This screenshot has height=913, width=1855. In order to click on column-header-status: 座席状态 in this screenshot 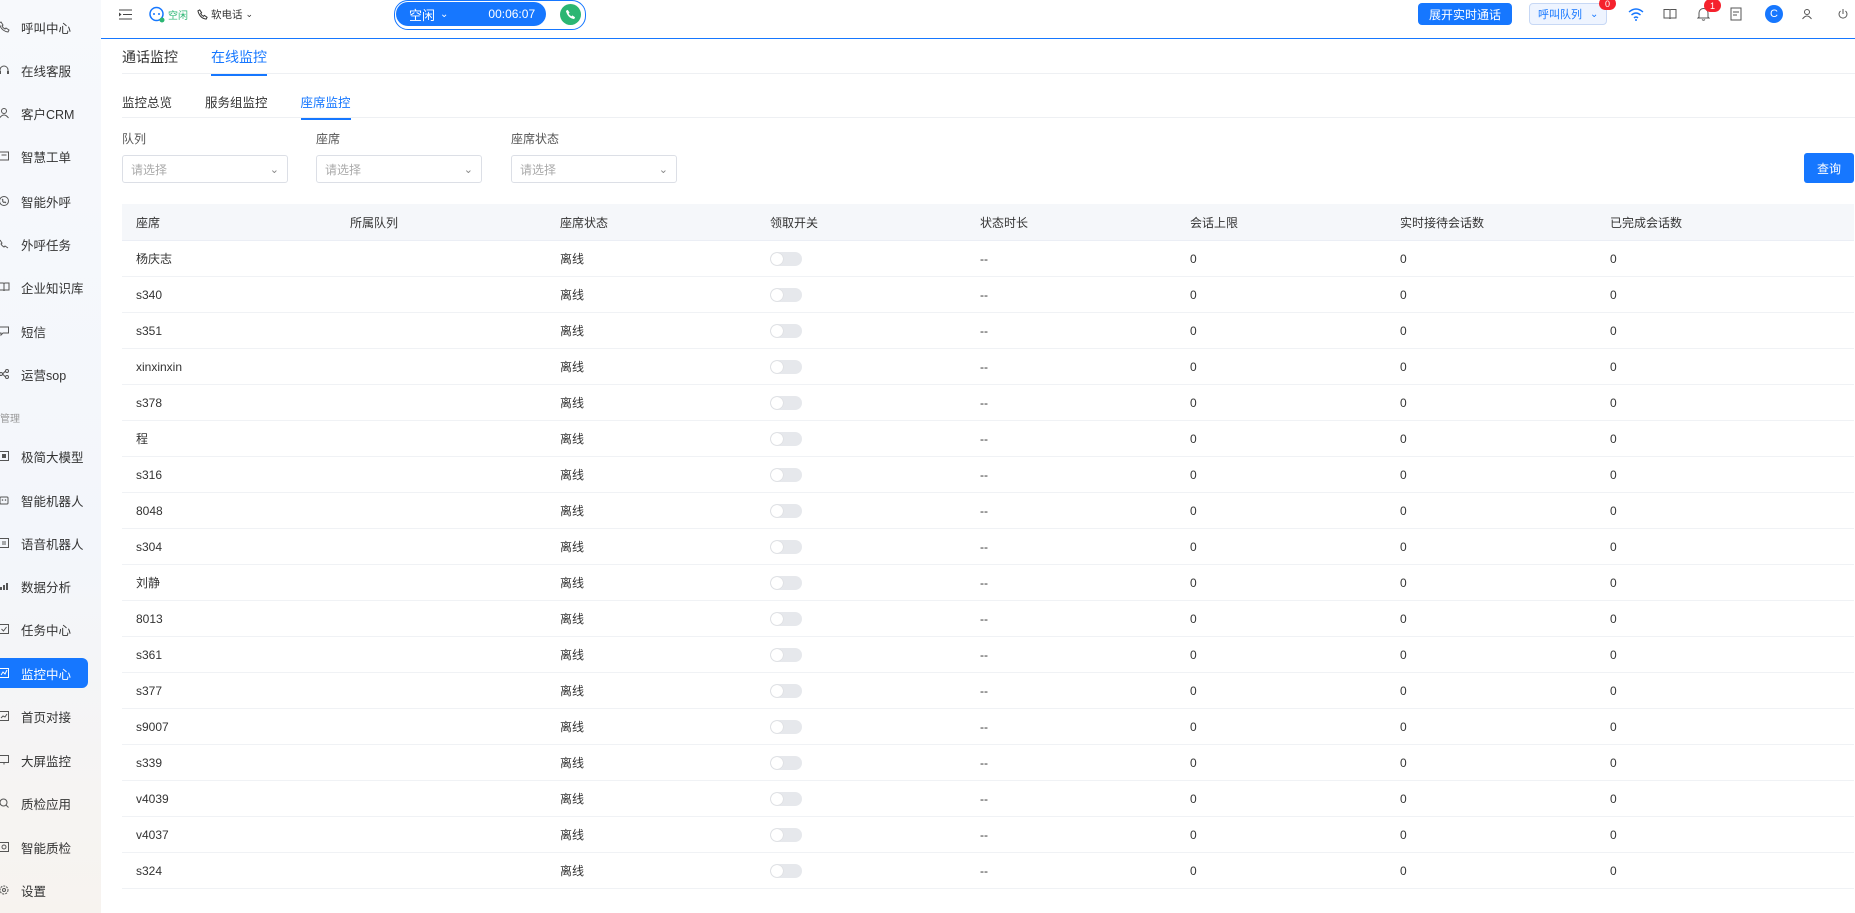, I will do `click(584, 222)`.